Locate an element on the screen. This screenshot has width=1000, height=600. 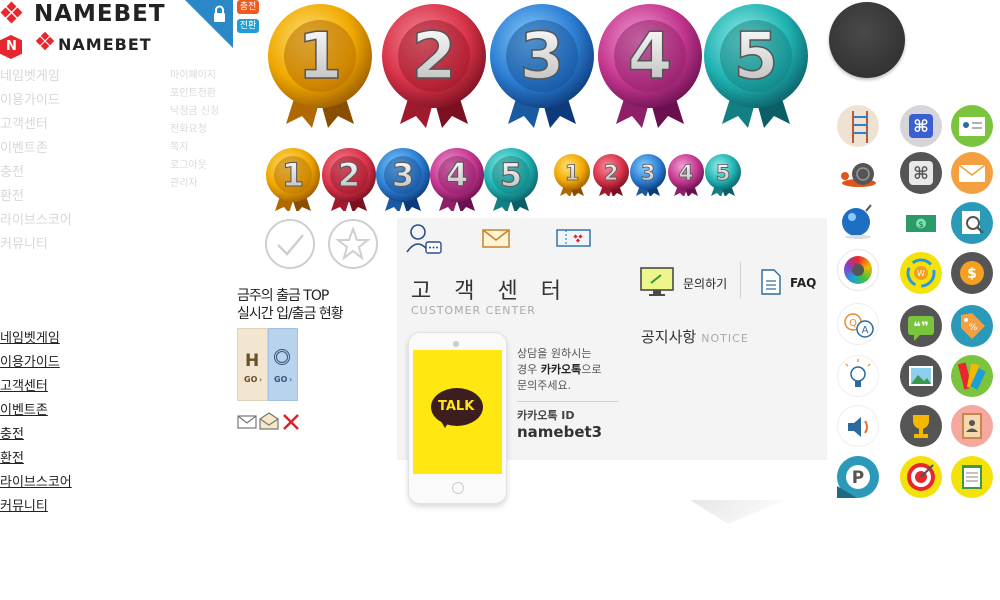
speaker-icon is located at coordinates (858, 426).